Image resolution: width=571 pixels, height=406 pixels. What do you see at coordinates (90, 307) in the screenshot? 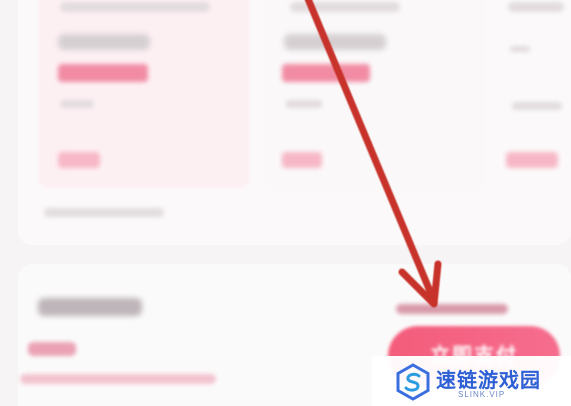
I see `blurred-section-title` at bounding box center [90, 307].